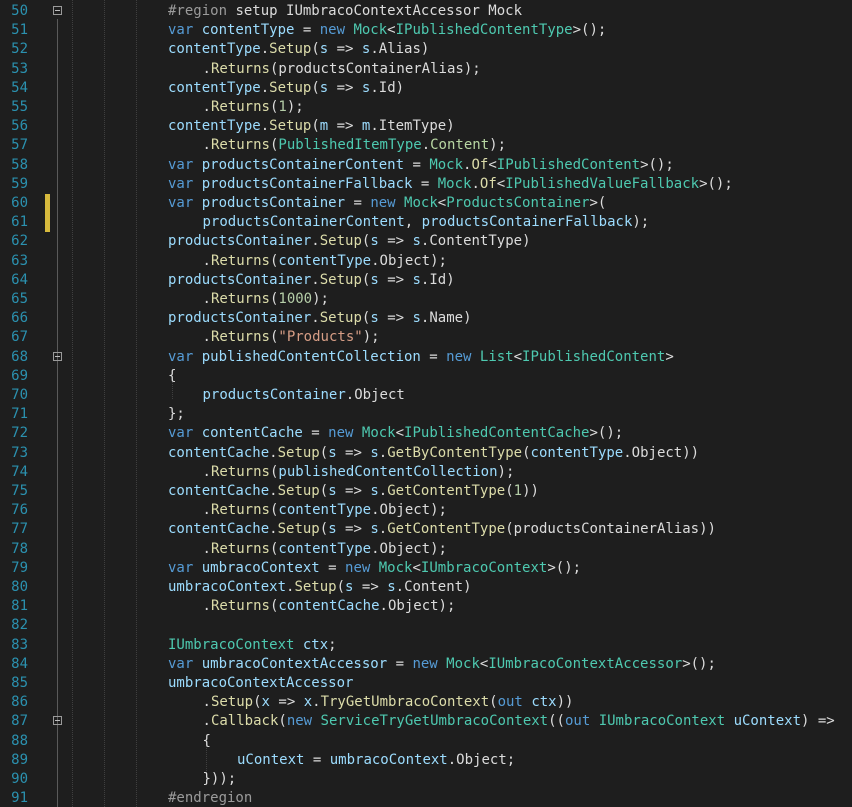 This screenshot has width=852, height=807. I want to click on code-line: 53 .Returns(productsContainerAlias);, so click(426, 69).